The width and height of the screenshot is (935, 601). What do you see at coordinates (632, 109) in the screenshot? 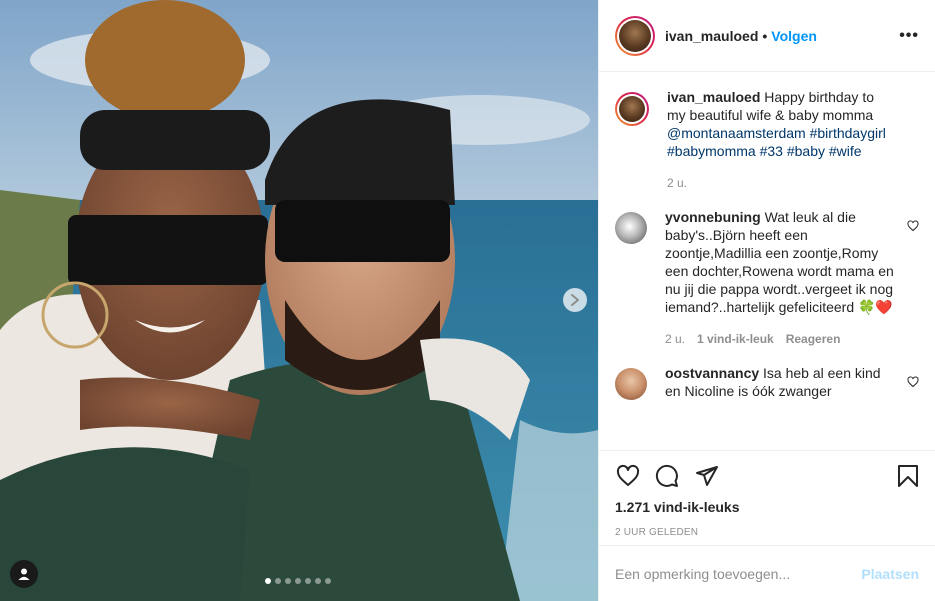
I see `caption-avatar` at bounding box center [632, 109].